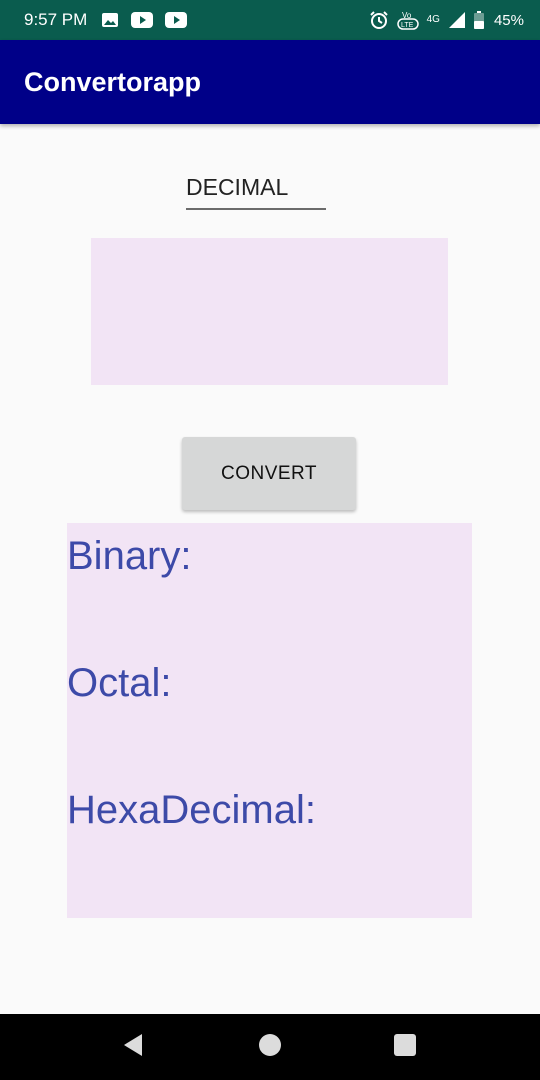 This screenshot has width=540, height=1080. What do you see at coordinates (478, 20) in the screenshot?
I see `battery-icon` at bounding box center [478, 20].